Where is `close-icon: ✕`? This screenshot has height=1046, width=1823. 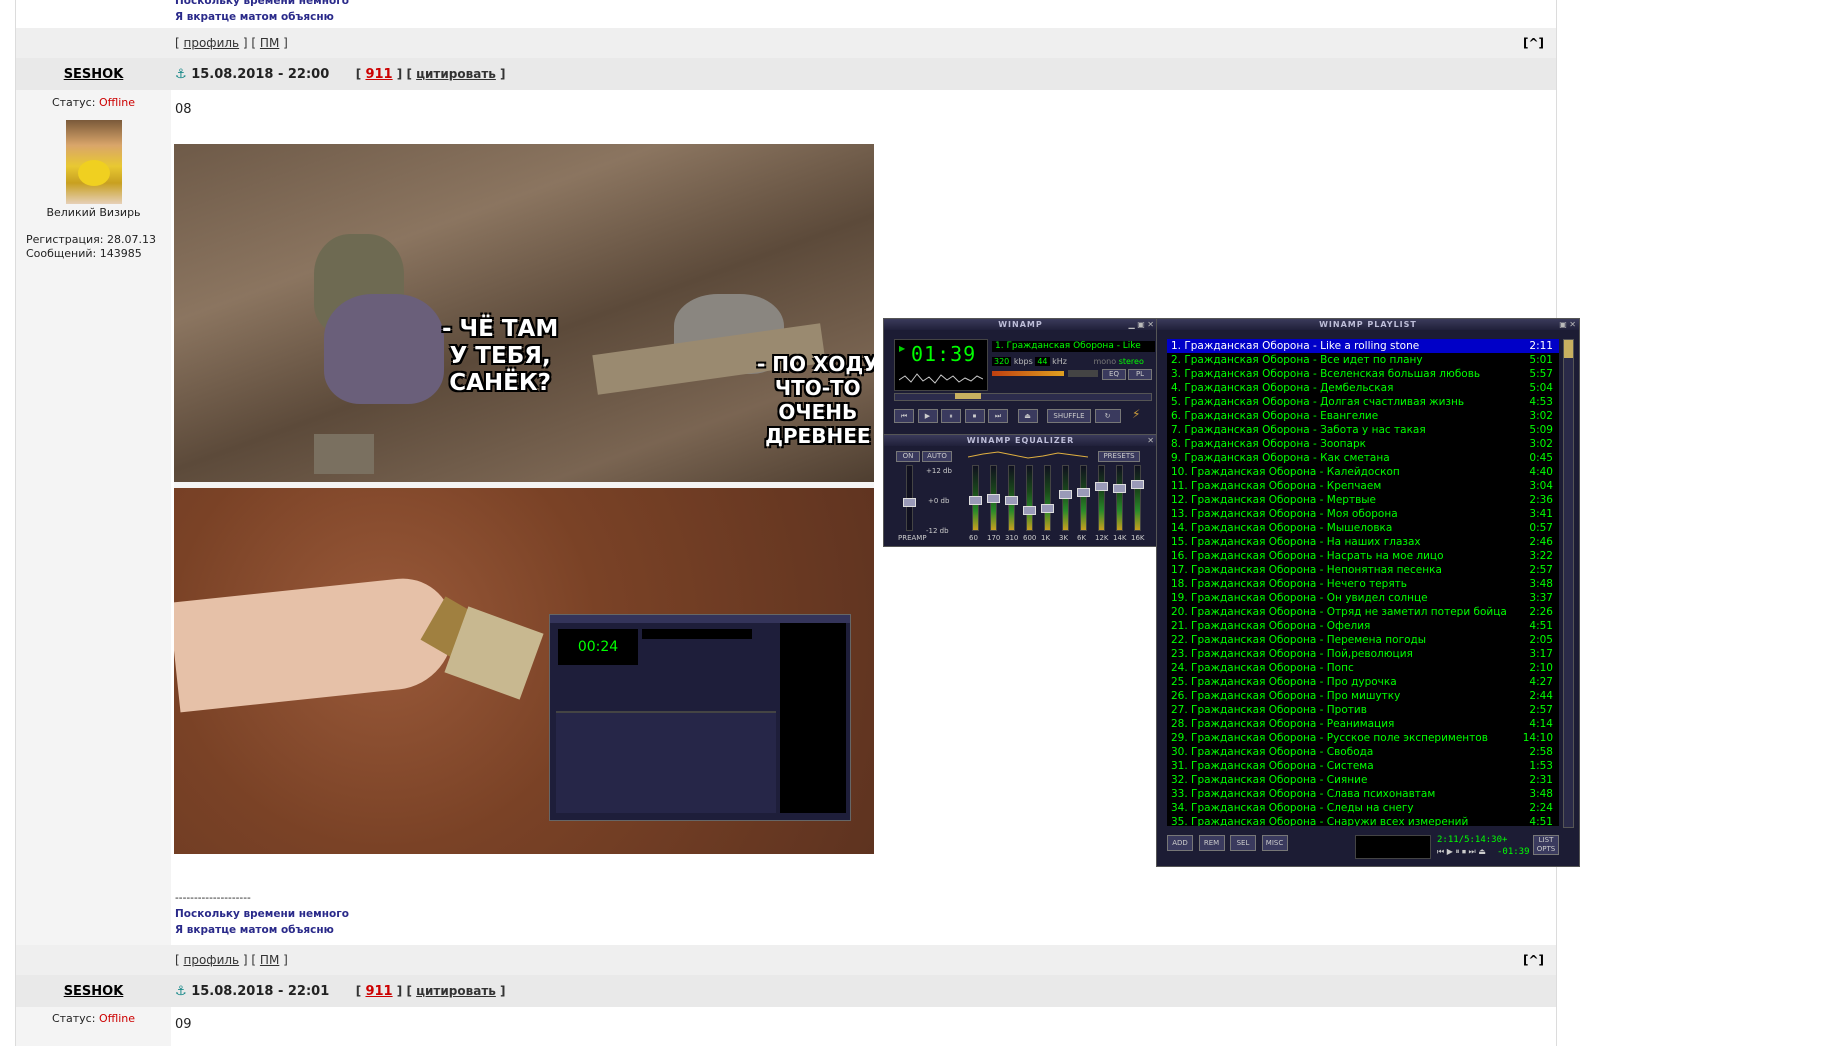 close-icon: ✕ is located at coordinates (1150, 440).